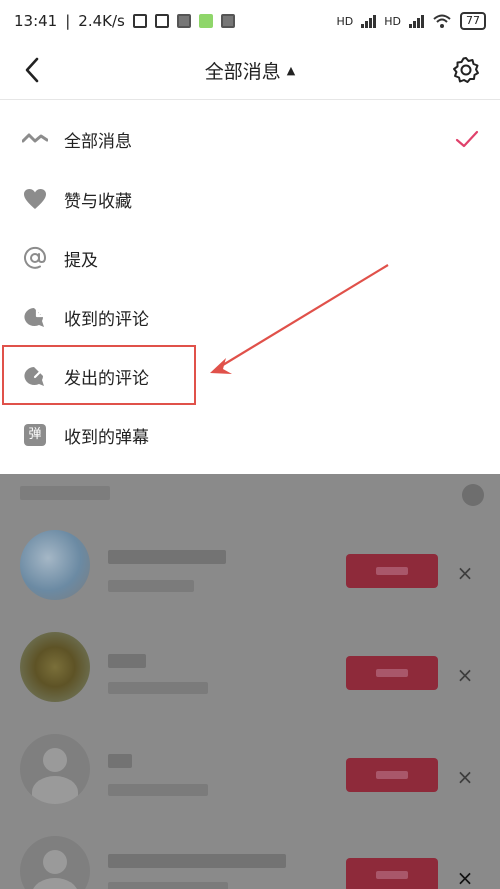  What do you see at coordinates (392, 21) in the screenshot?
I see `hd-label-2: HD` at bounding box center [392, 21].